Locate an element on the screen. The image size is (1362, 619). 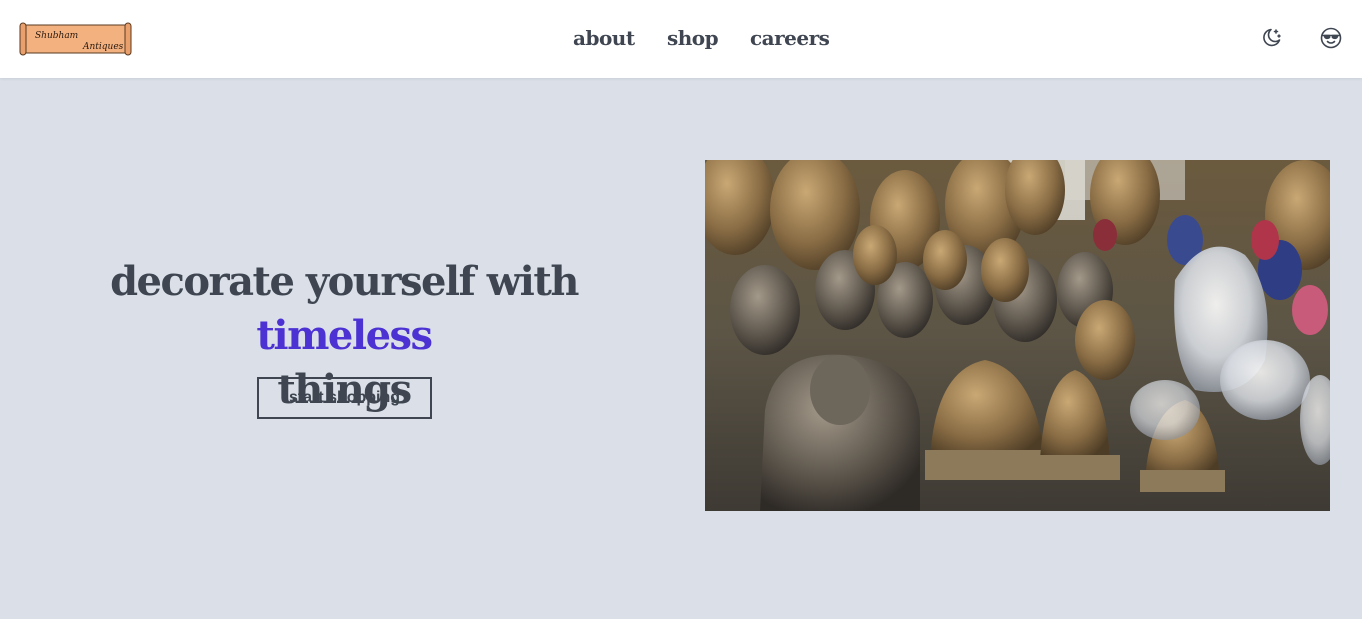
site-header: Shubham Antiques about shop careers is located at coordinates (681, 39).